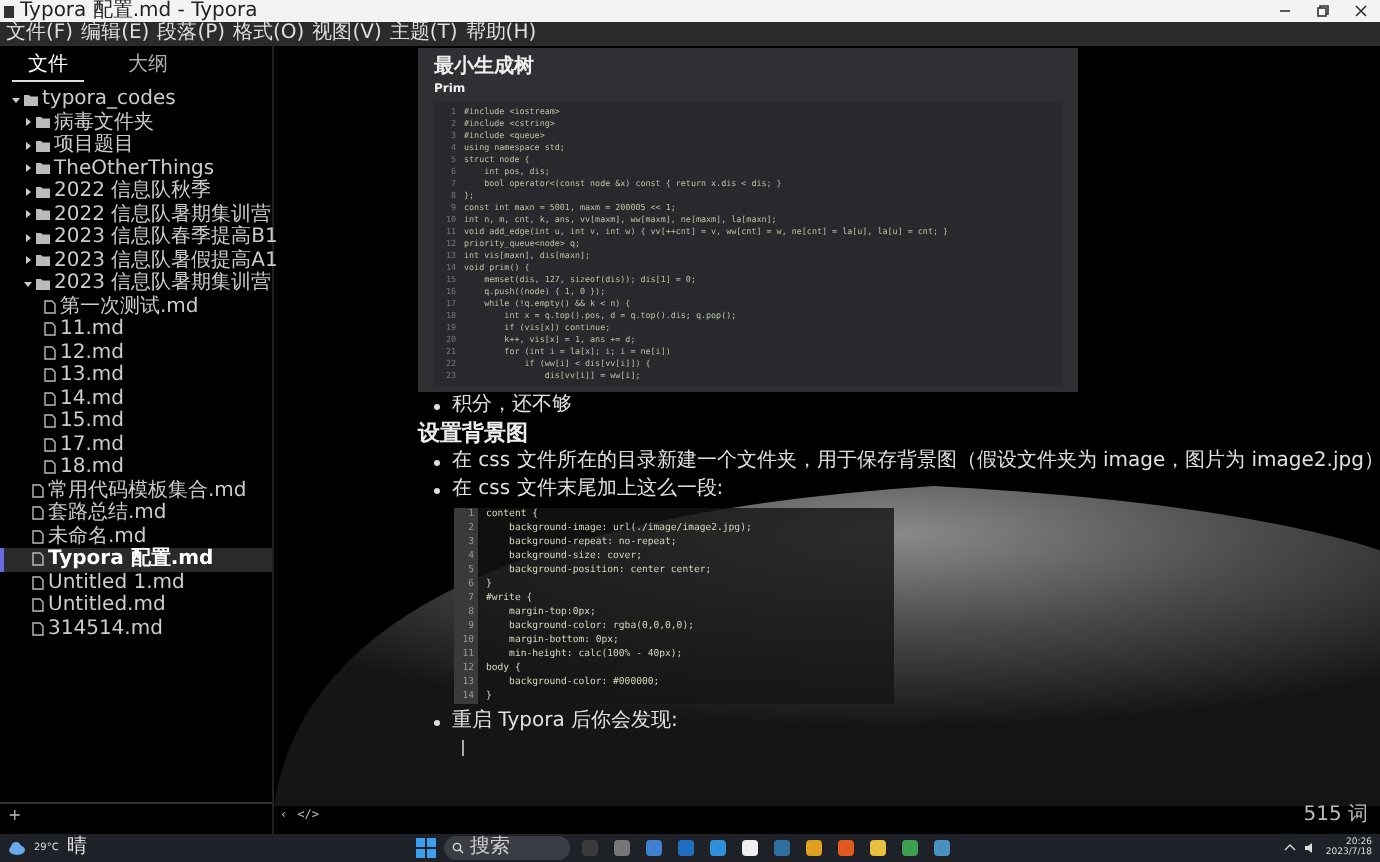 Image resolution: width=1380 pixels, height=862 pixels. What do you see at coordinates (423, 34) in the screenshot?
I see `menu-item: 主题(T)` at bounding box center [423, 34].